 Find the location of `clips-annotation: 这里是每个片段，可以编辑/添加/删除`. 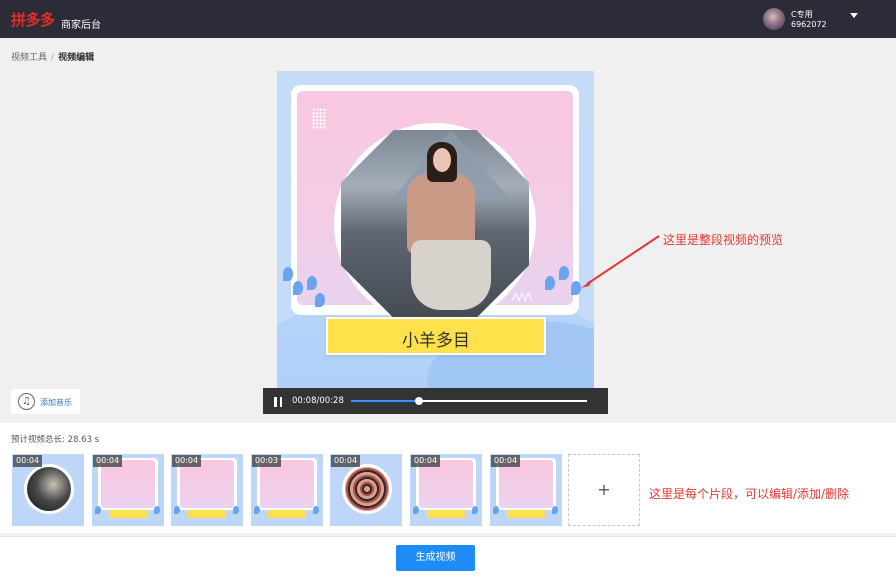

clips-annotation: 这里是每个片段，可以编辑/添加/删除 is located at coordinates (749, 494).